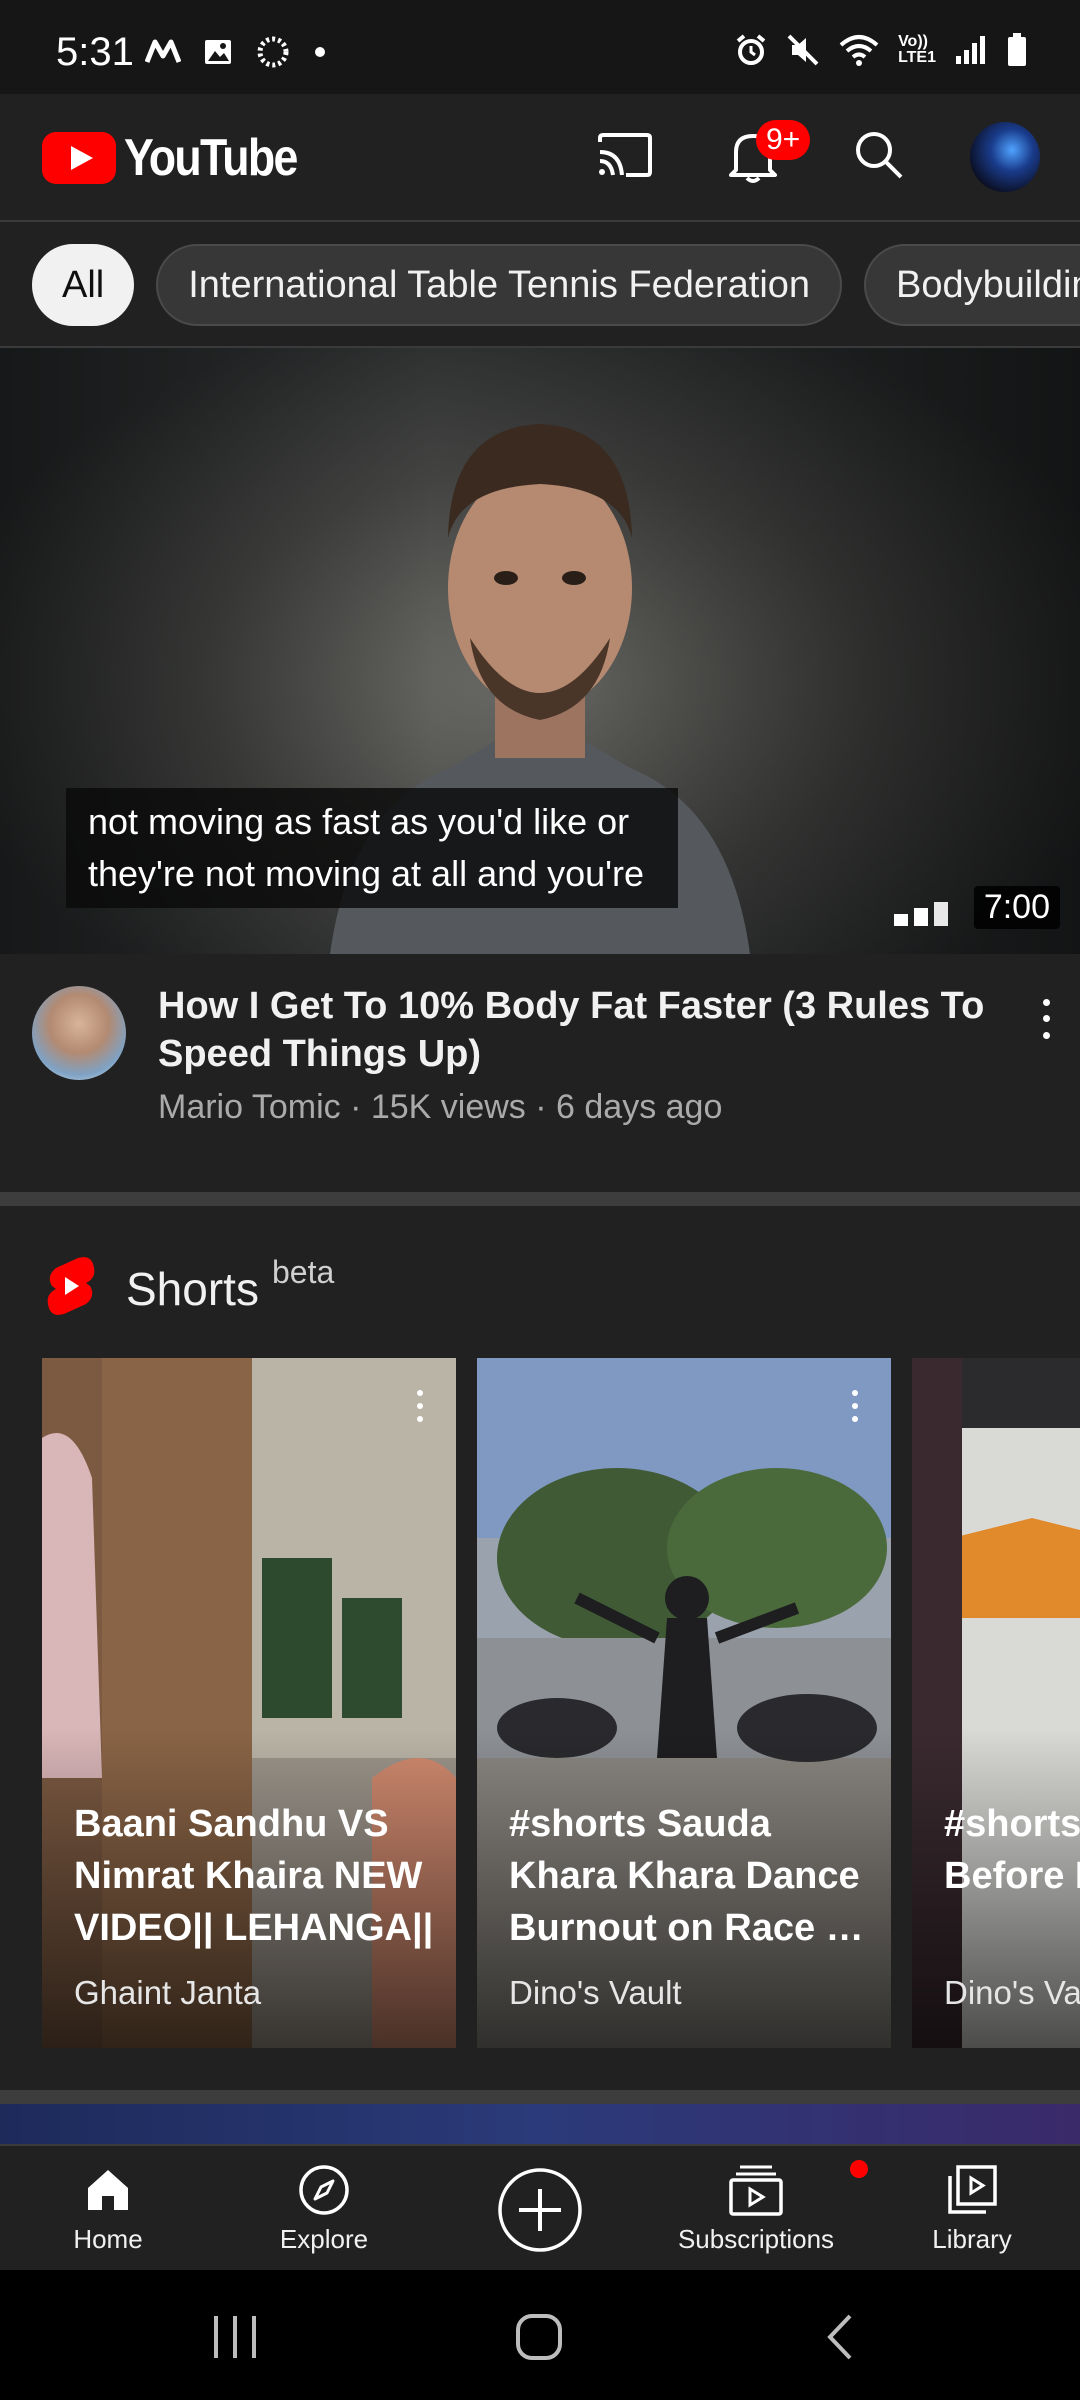  What do you see at coordinates (192, 1289) in the screenshot?
I see `shorts-title: Shorts` at bounding box center [192, 1289].